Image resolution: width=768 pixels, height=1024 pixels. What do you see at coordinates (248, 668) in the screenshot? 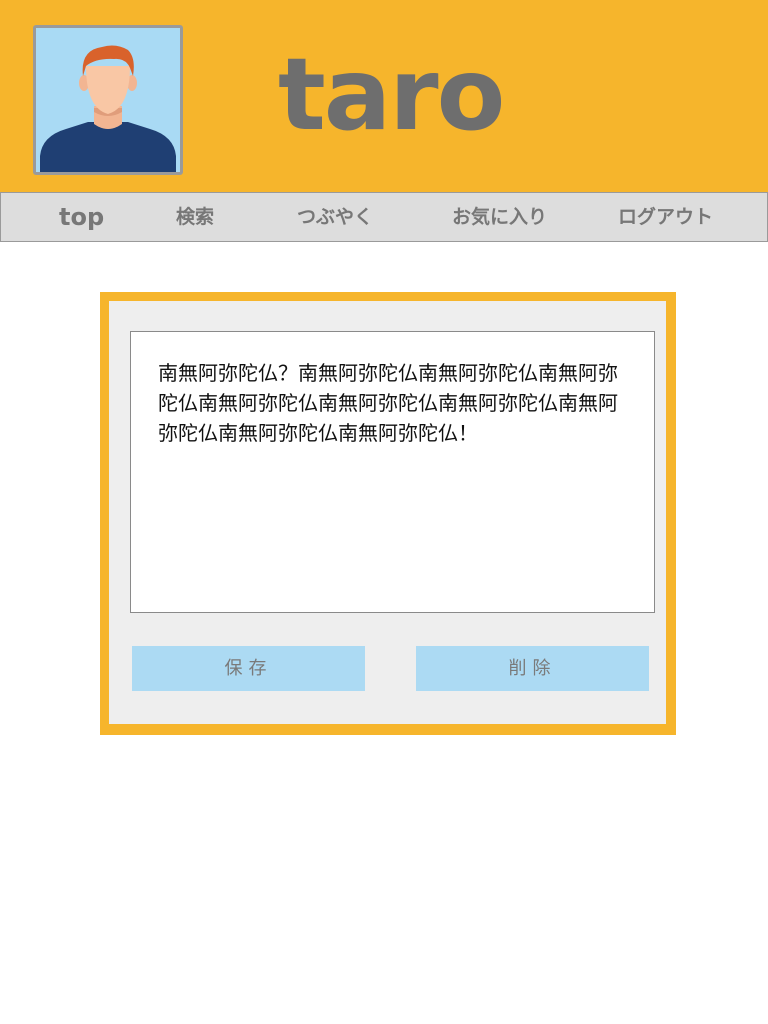
I see `save-button: 保存` at bounding box center [248, 668].